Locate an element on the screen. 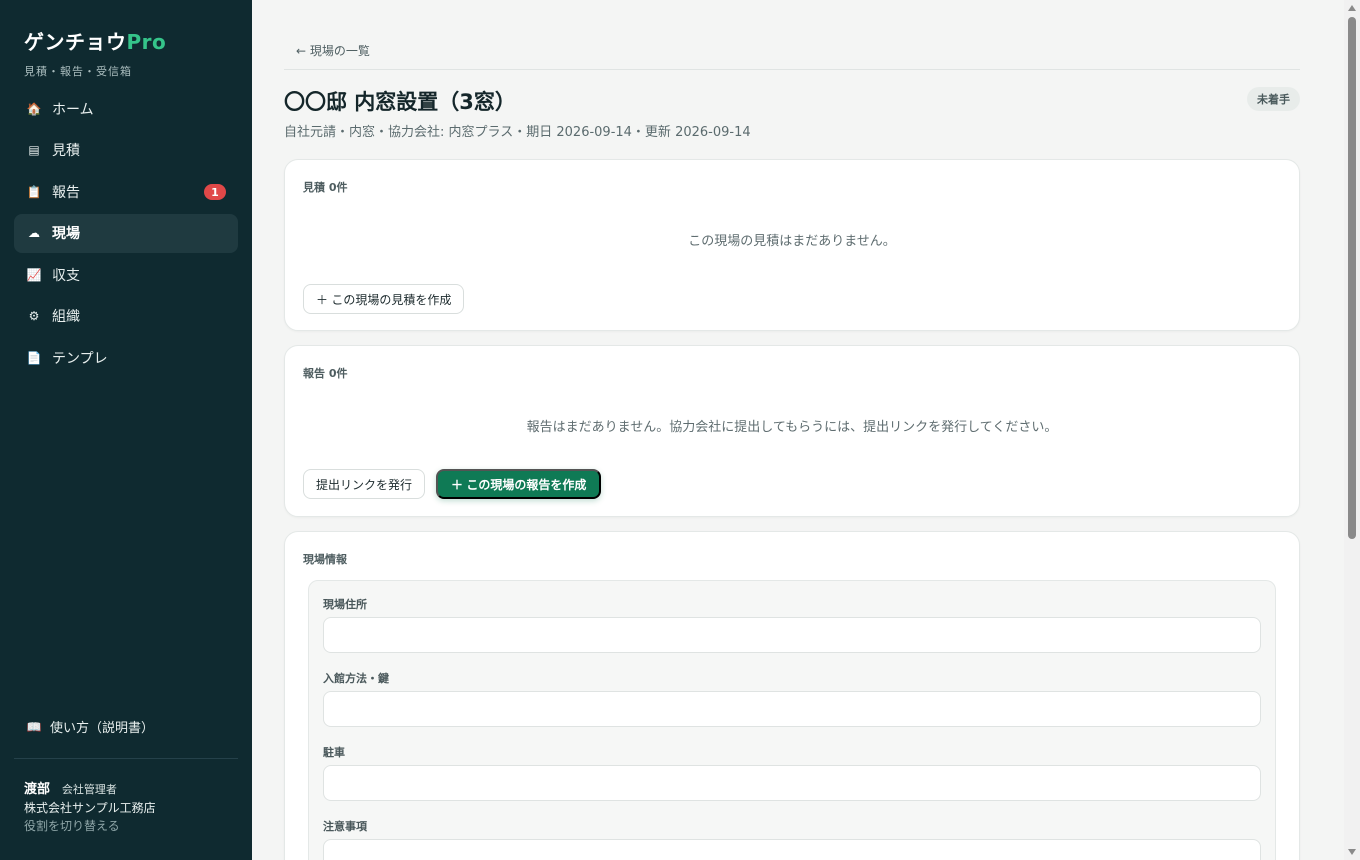 Image resolution: width=1360 pixels, height=860 pixels. help-link: 📖 使い方（説明書） is located at coordinates (90, 727).